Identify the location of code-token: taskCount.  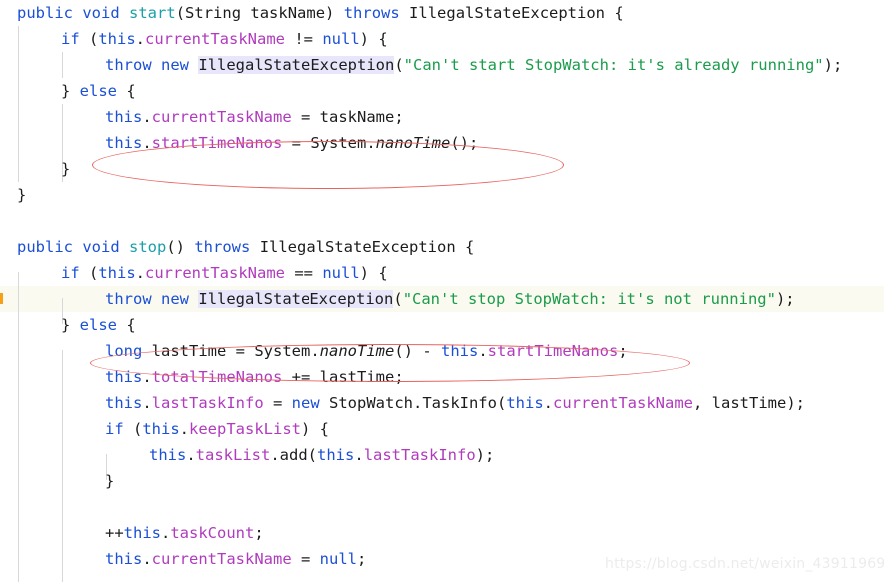
(212, 533).